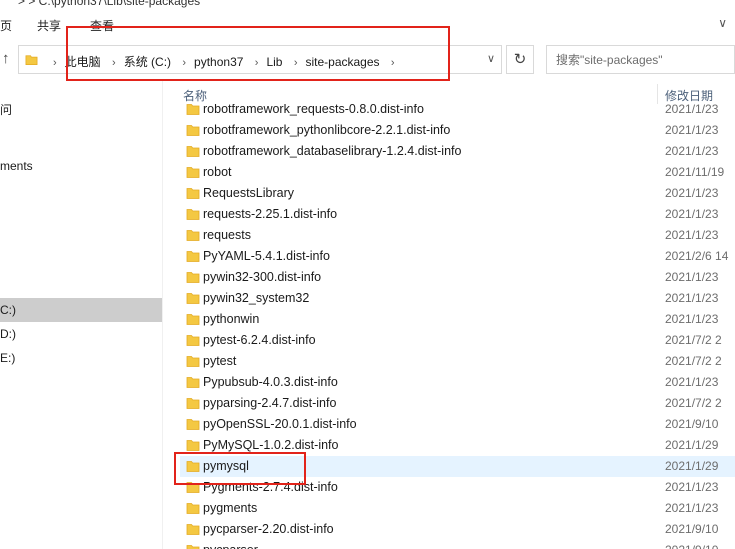  I want to click on list-item: pywin32-300.dist-info 2021/1/23, so click(457, 277).